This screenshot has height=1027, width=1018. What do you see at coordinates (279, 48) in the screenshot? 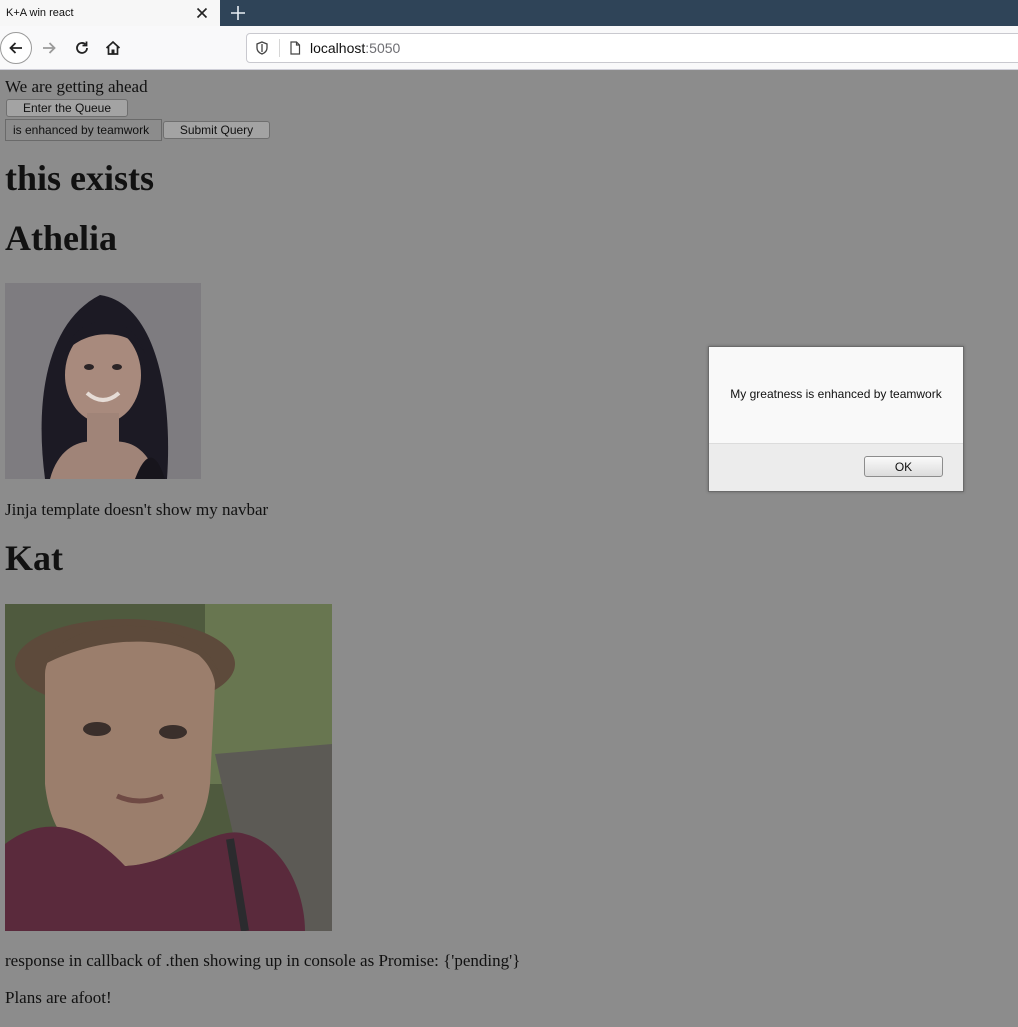
I see `separator` at bounding box center [279, 48].